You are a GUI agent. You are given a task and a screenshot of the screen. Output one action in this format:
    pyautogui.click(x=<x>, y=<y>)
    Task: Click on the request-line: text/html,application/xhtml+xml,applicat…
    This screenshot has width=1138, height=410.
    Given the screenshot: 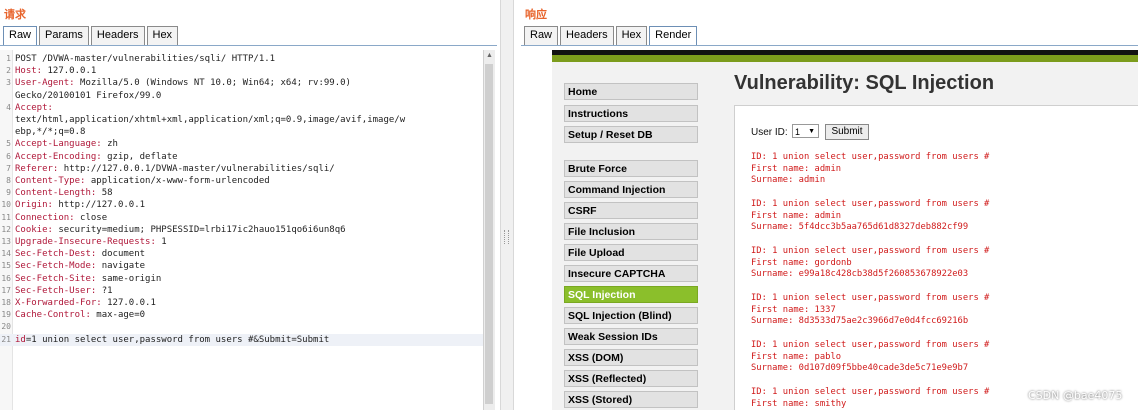 What is the action you would take?
    pyautogui.click(x=241, y=120)
    